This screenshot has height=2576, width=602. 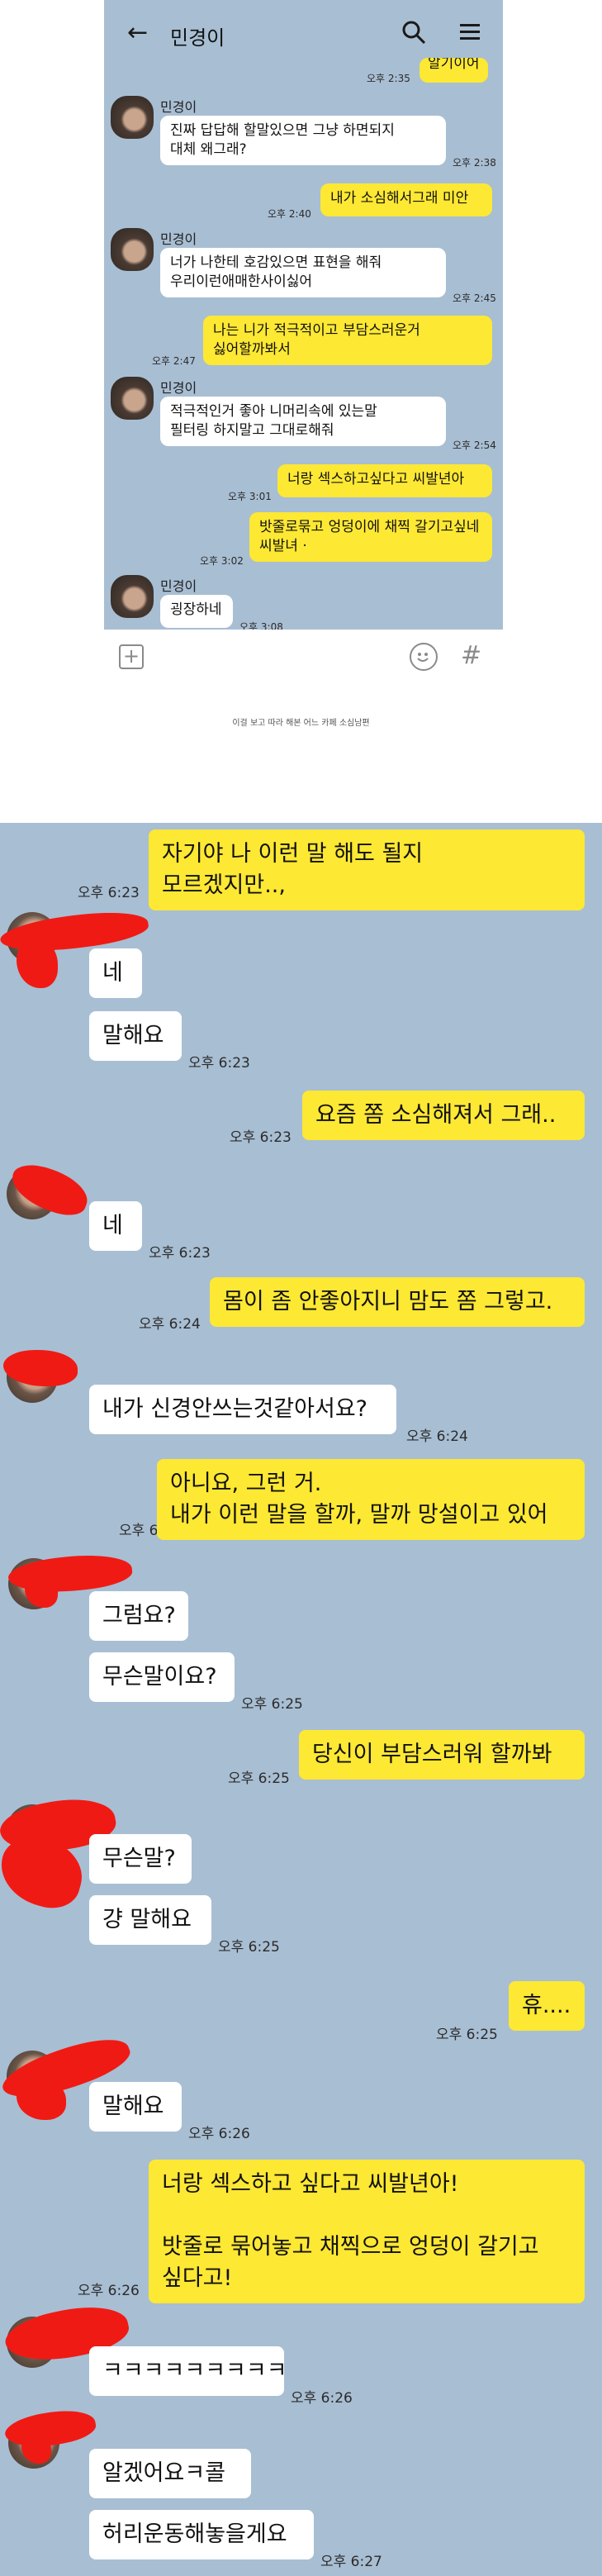 What do you see at coordinates (301, 723) in the screenshot?
I see `caption: 이걸 보고 따라 해본 어느 카페 소심남편` at bounding box center [301, 723].